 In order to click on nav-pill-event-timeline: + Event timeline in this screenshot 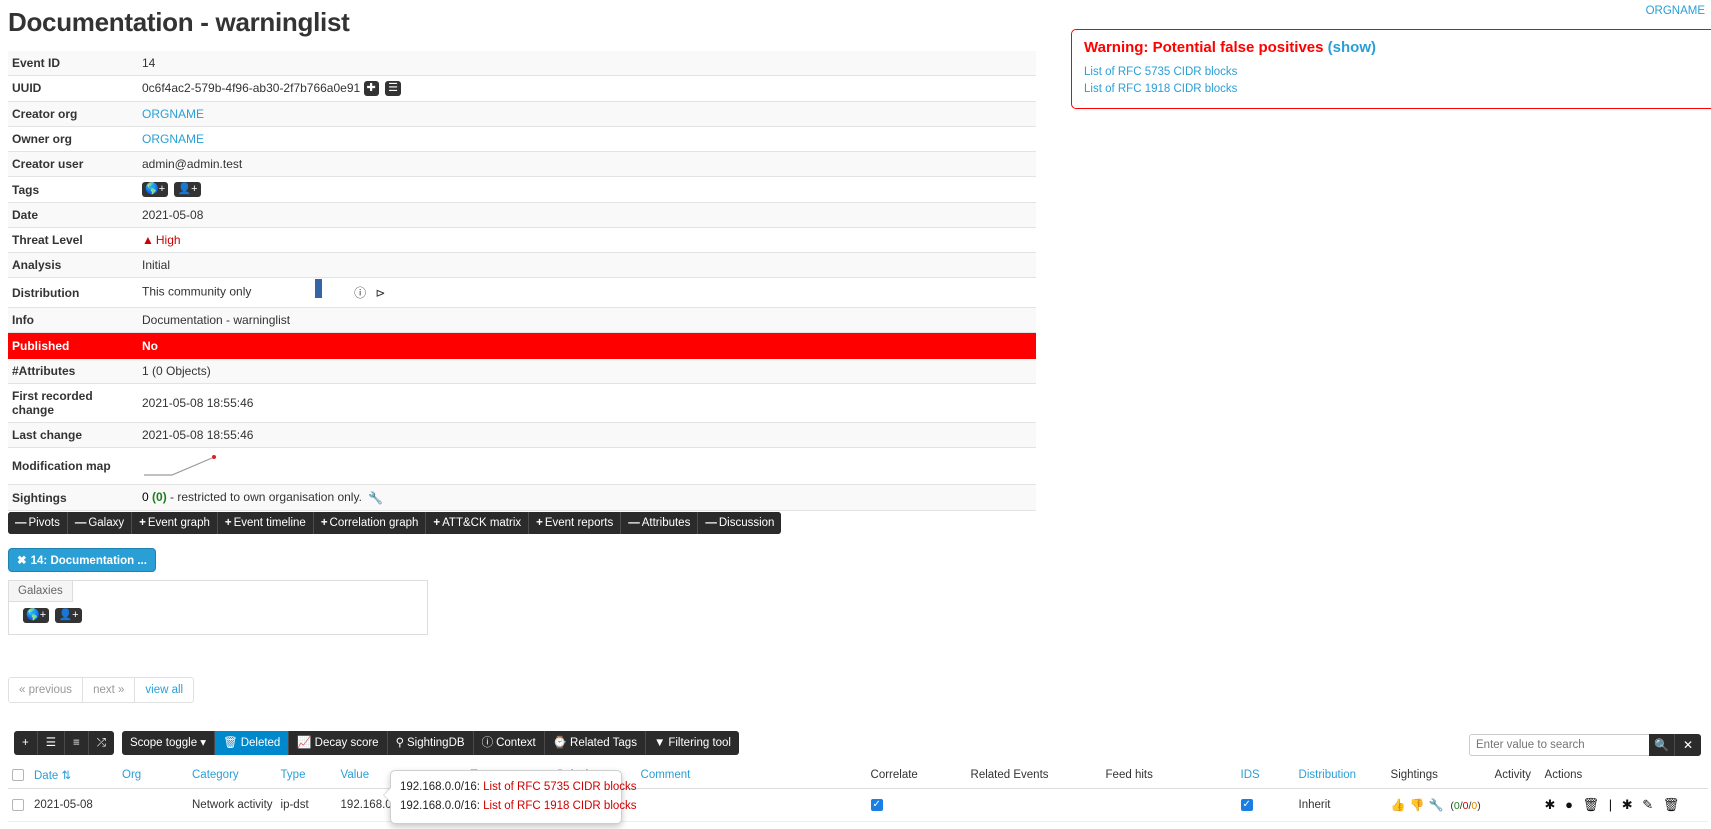, I will do `click(265, 523)`.